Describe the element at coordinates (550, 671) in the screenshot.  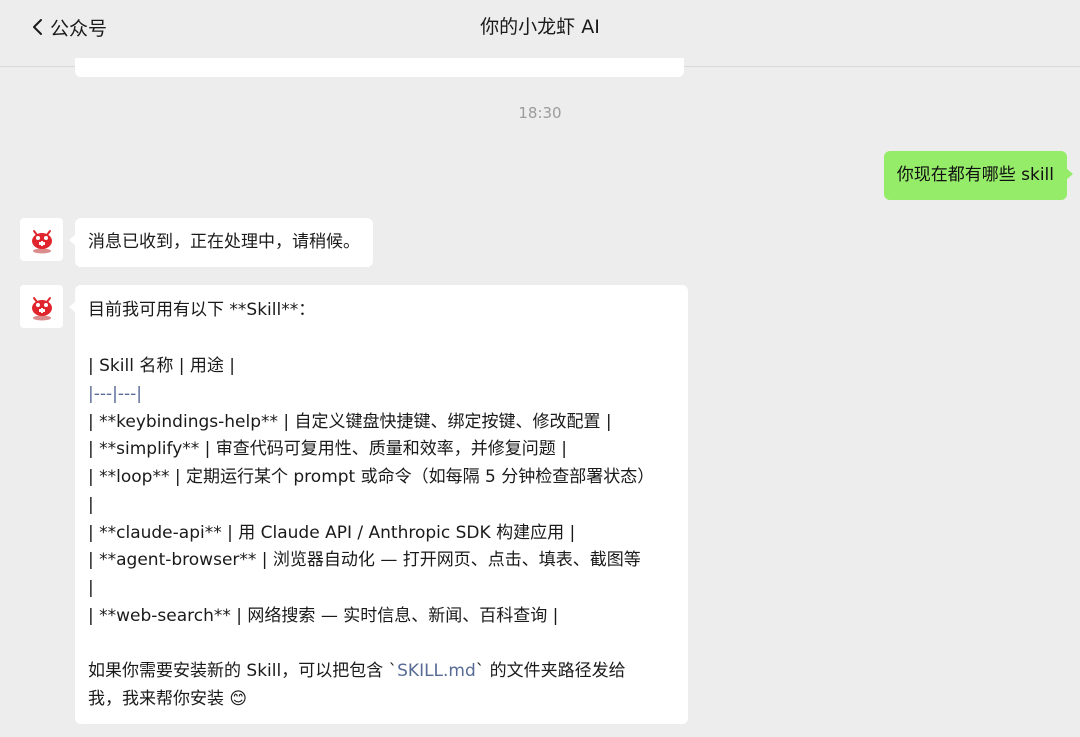
I see `footer-text-post: ` 的文件夹路径发给` at that location.